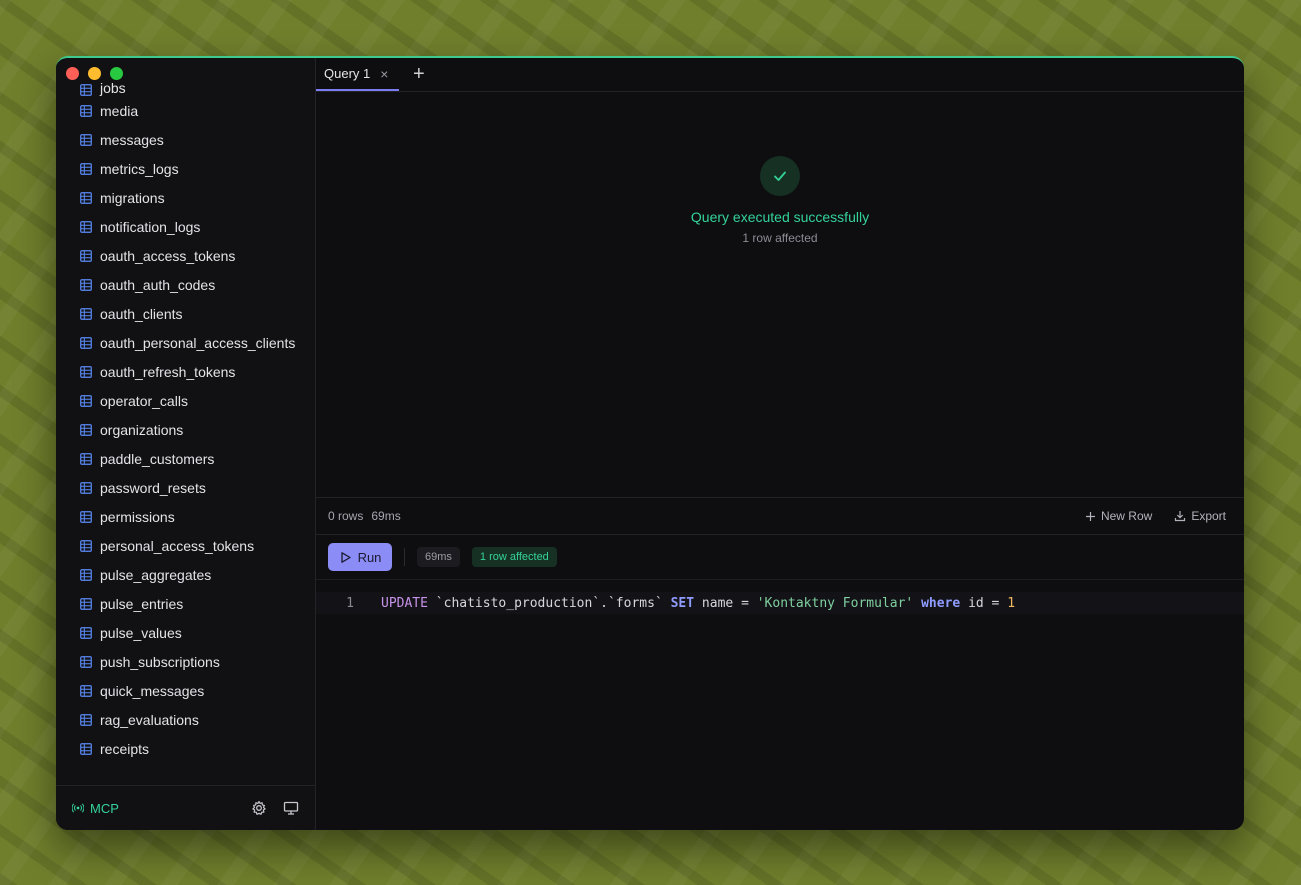  I want to click on table-item-oauth-auth-codes: oauth_auth_codes, so click(185, 284).